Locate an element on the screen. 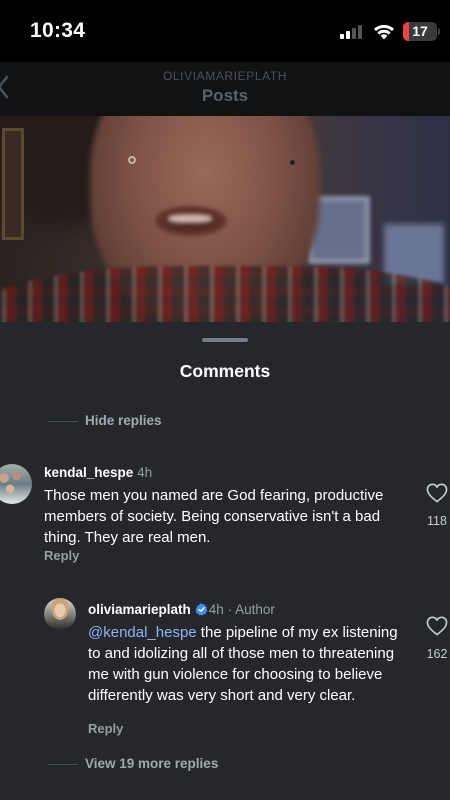 This screenshot has height=800, width=450. header-title: Posts is located at coordinates (225, 95).